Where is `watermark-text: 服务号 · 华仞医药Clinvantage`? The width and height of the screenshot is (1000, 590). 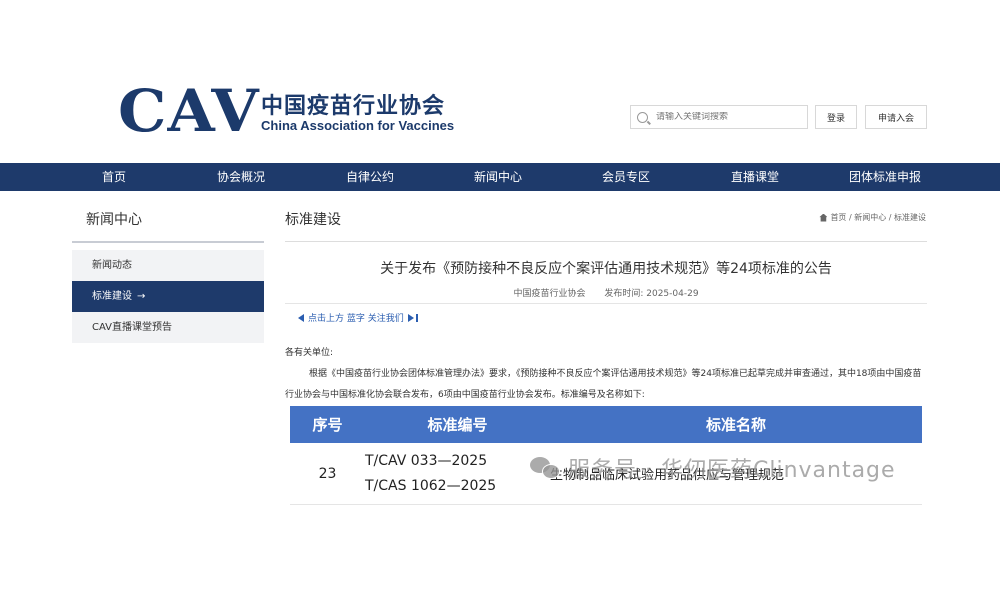 watermark-text: 服务号 · 华仞医药Clinvantage is located at coordinates (732, 470).